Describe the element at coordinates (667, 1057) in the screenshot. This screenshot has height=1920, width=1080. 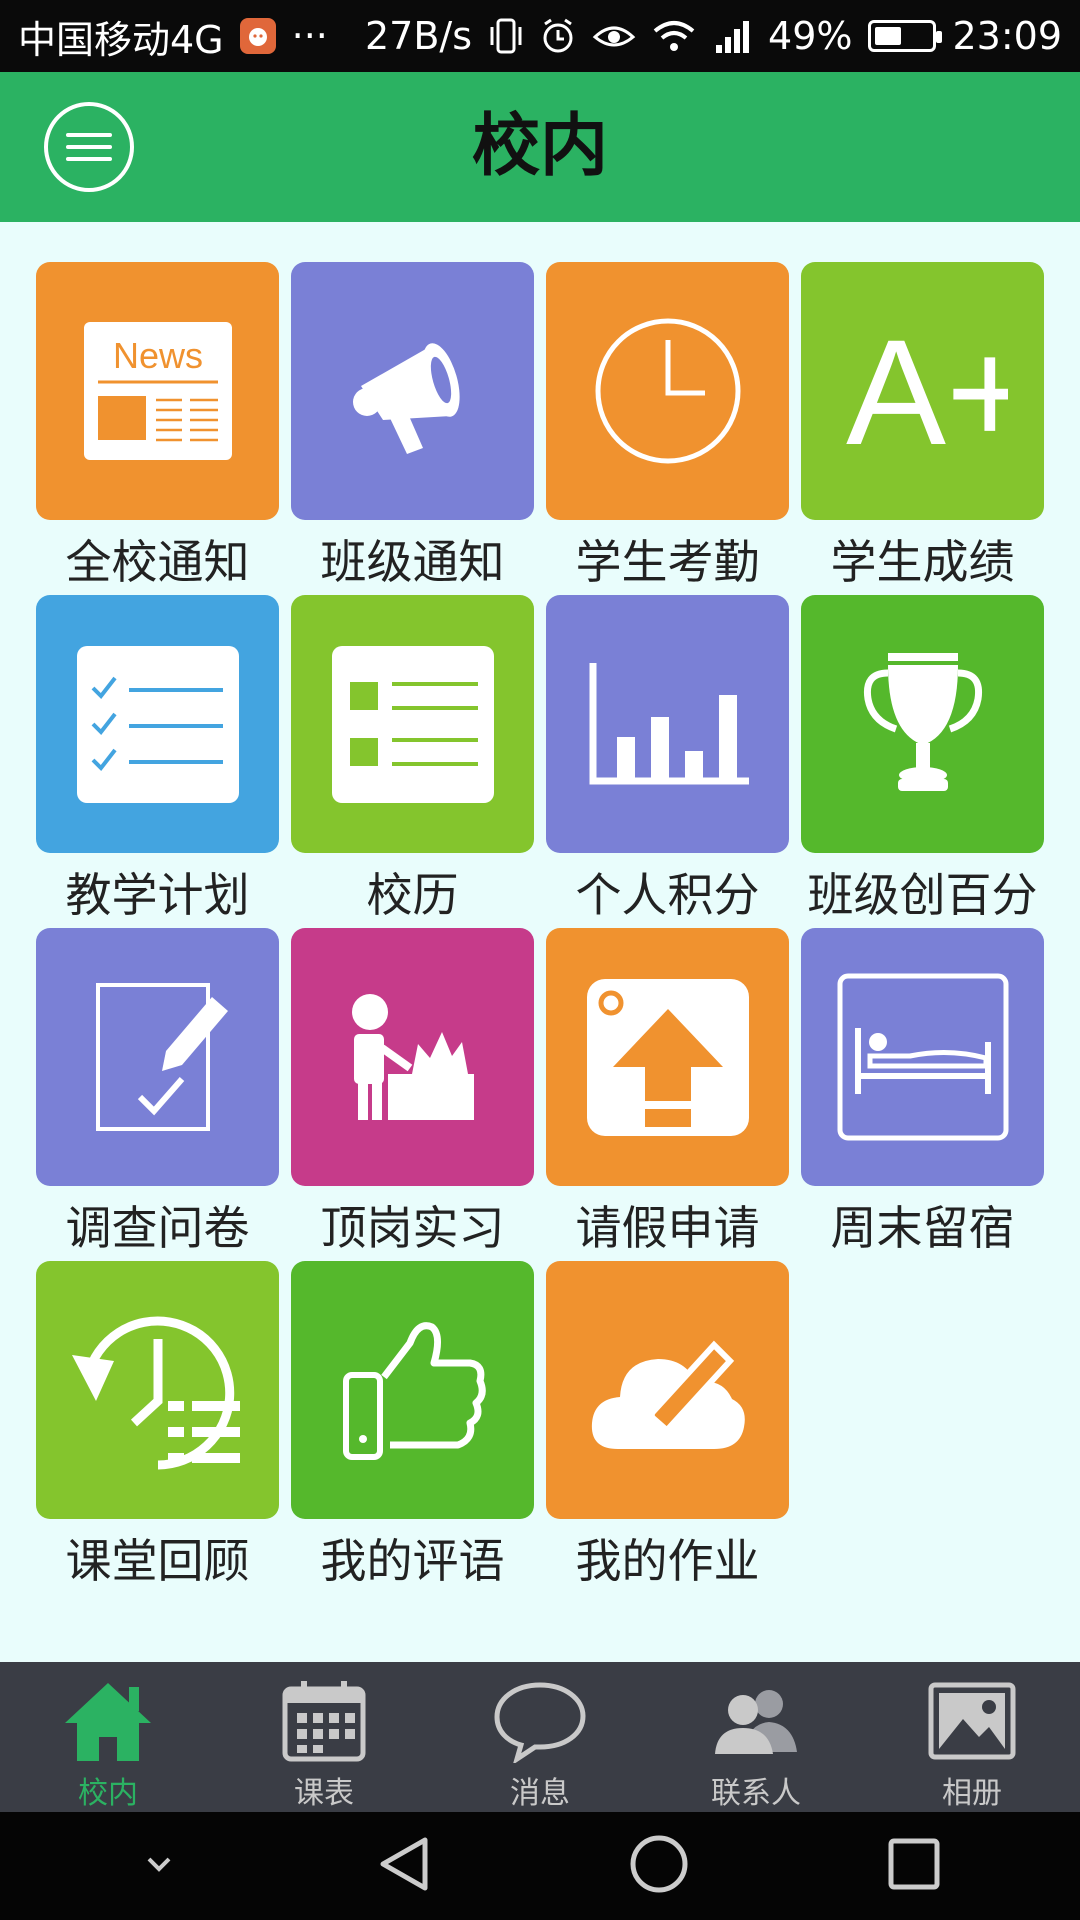
I see `upload-icon` at that location.